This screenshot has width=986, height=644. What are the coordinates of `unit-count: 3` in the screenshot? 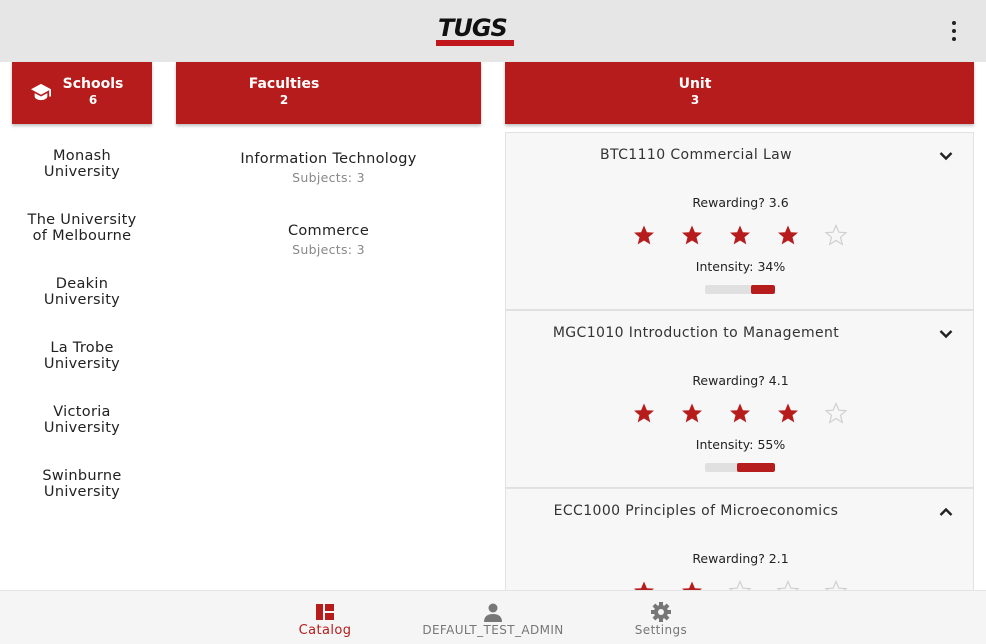 It's located at (695, 100).